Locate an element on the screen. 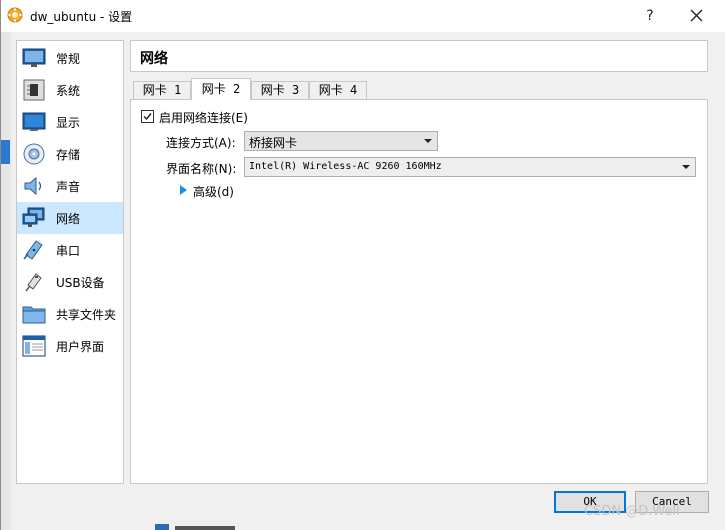 This screenshot has width=725, height=530. title-bar: dw_ubuntu - 设置 ? is located at coordinates (363, 16).